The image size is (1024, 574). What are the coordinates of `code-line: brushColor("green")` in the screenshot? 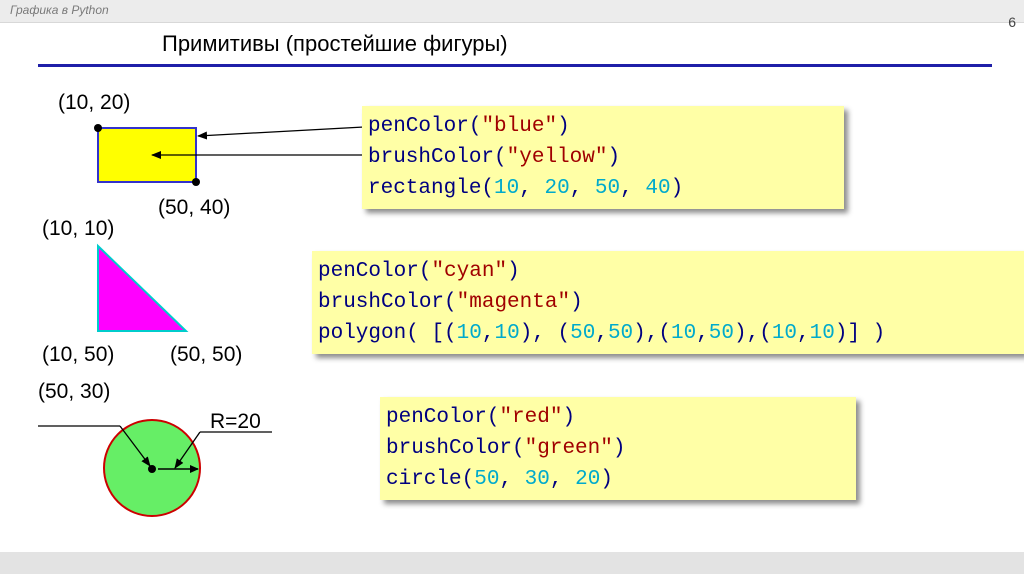 It's located at (506, 448).